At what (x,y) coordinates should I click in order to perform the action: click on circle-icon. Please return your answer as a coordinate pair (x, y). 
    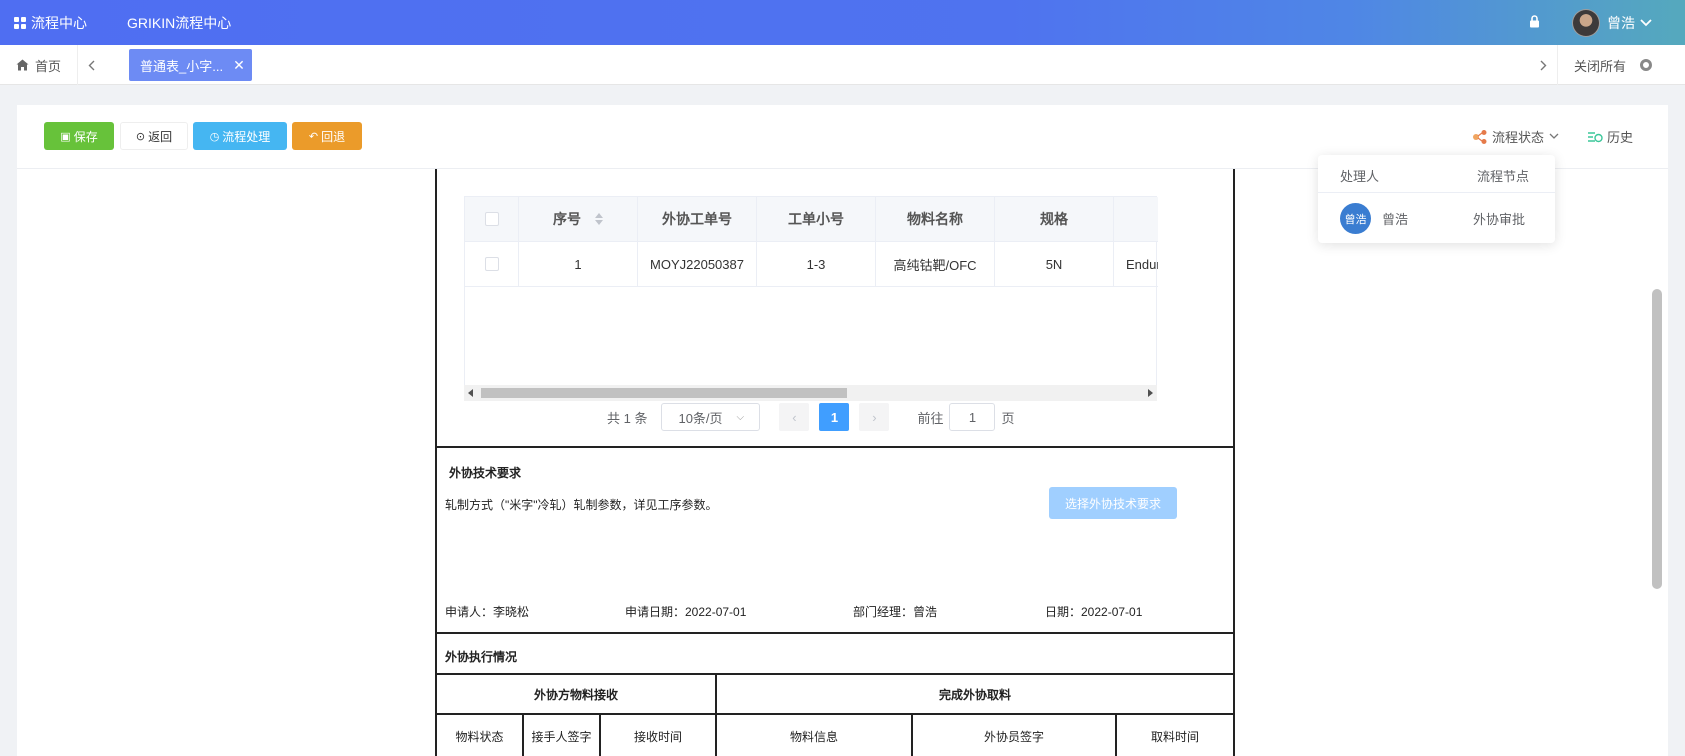
    Looking at the image, I should click on (1646, 65).